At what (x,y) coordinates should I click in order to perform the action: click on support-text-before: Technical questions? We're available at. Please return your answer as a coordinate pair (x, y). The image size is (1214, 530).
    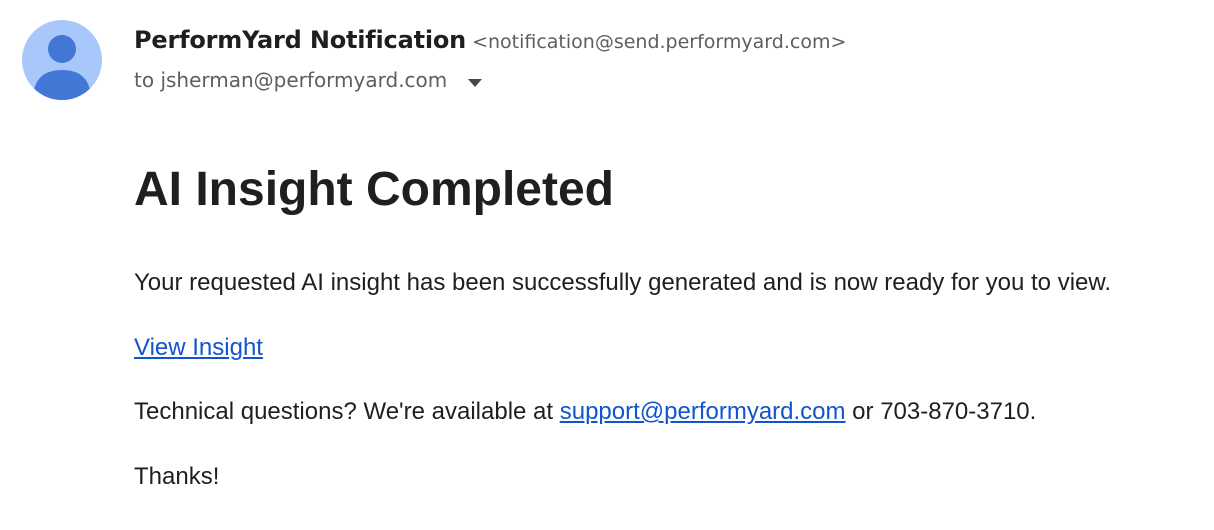
    Looking at the image, I should click on (347, 411).